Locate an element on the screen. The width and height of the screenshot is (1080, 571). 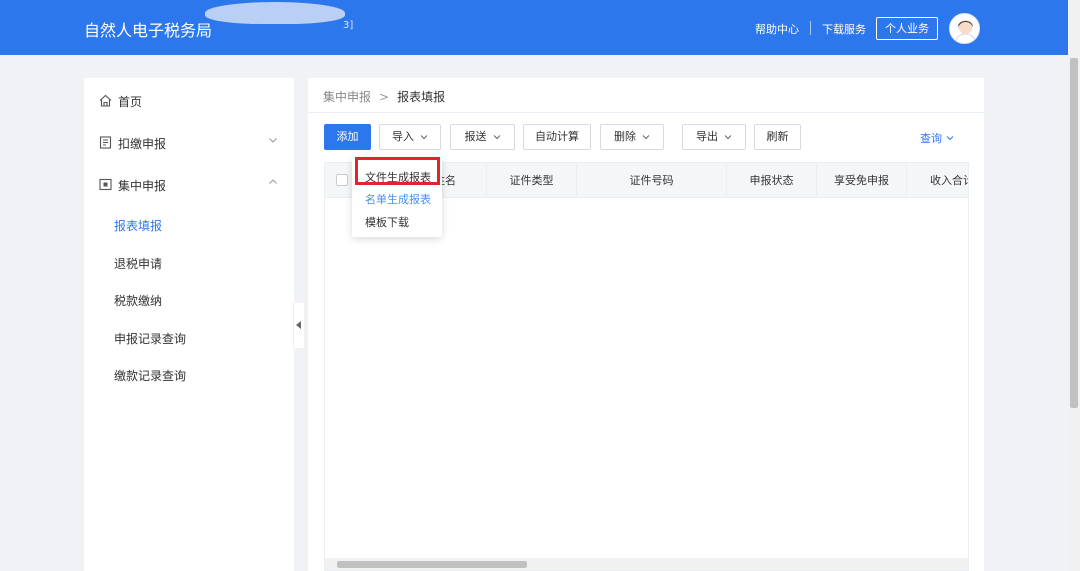
export-label: 导出 is located at coordinates (707, 136).